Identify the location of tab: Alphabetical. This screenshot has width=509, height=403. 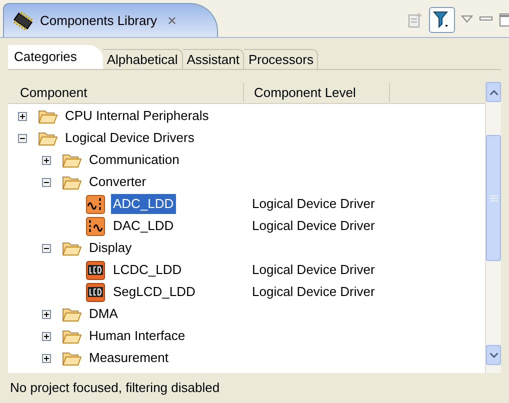
(142, 59).